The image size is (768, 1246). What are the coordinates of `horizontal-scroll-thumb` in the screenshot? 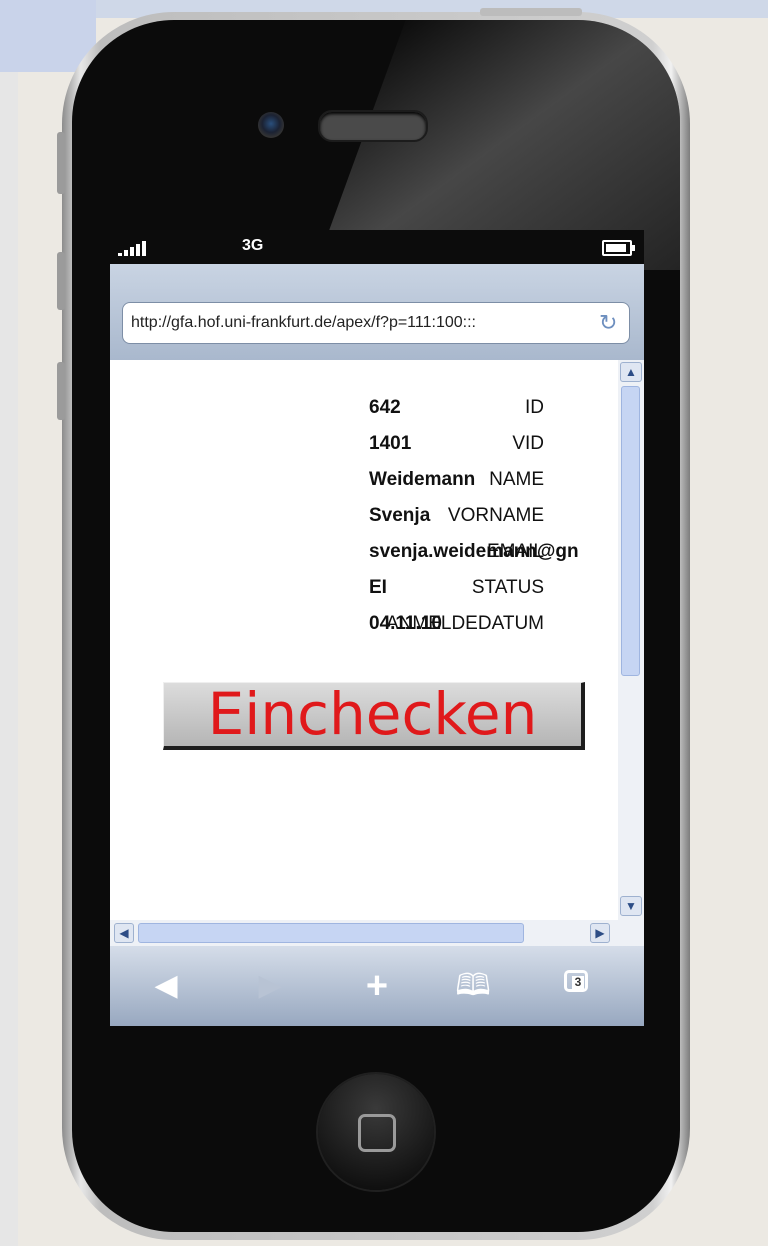 It's located at (331, 933).